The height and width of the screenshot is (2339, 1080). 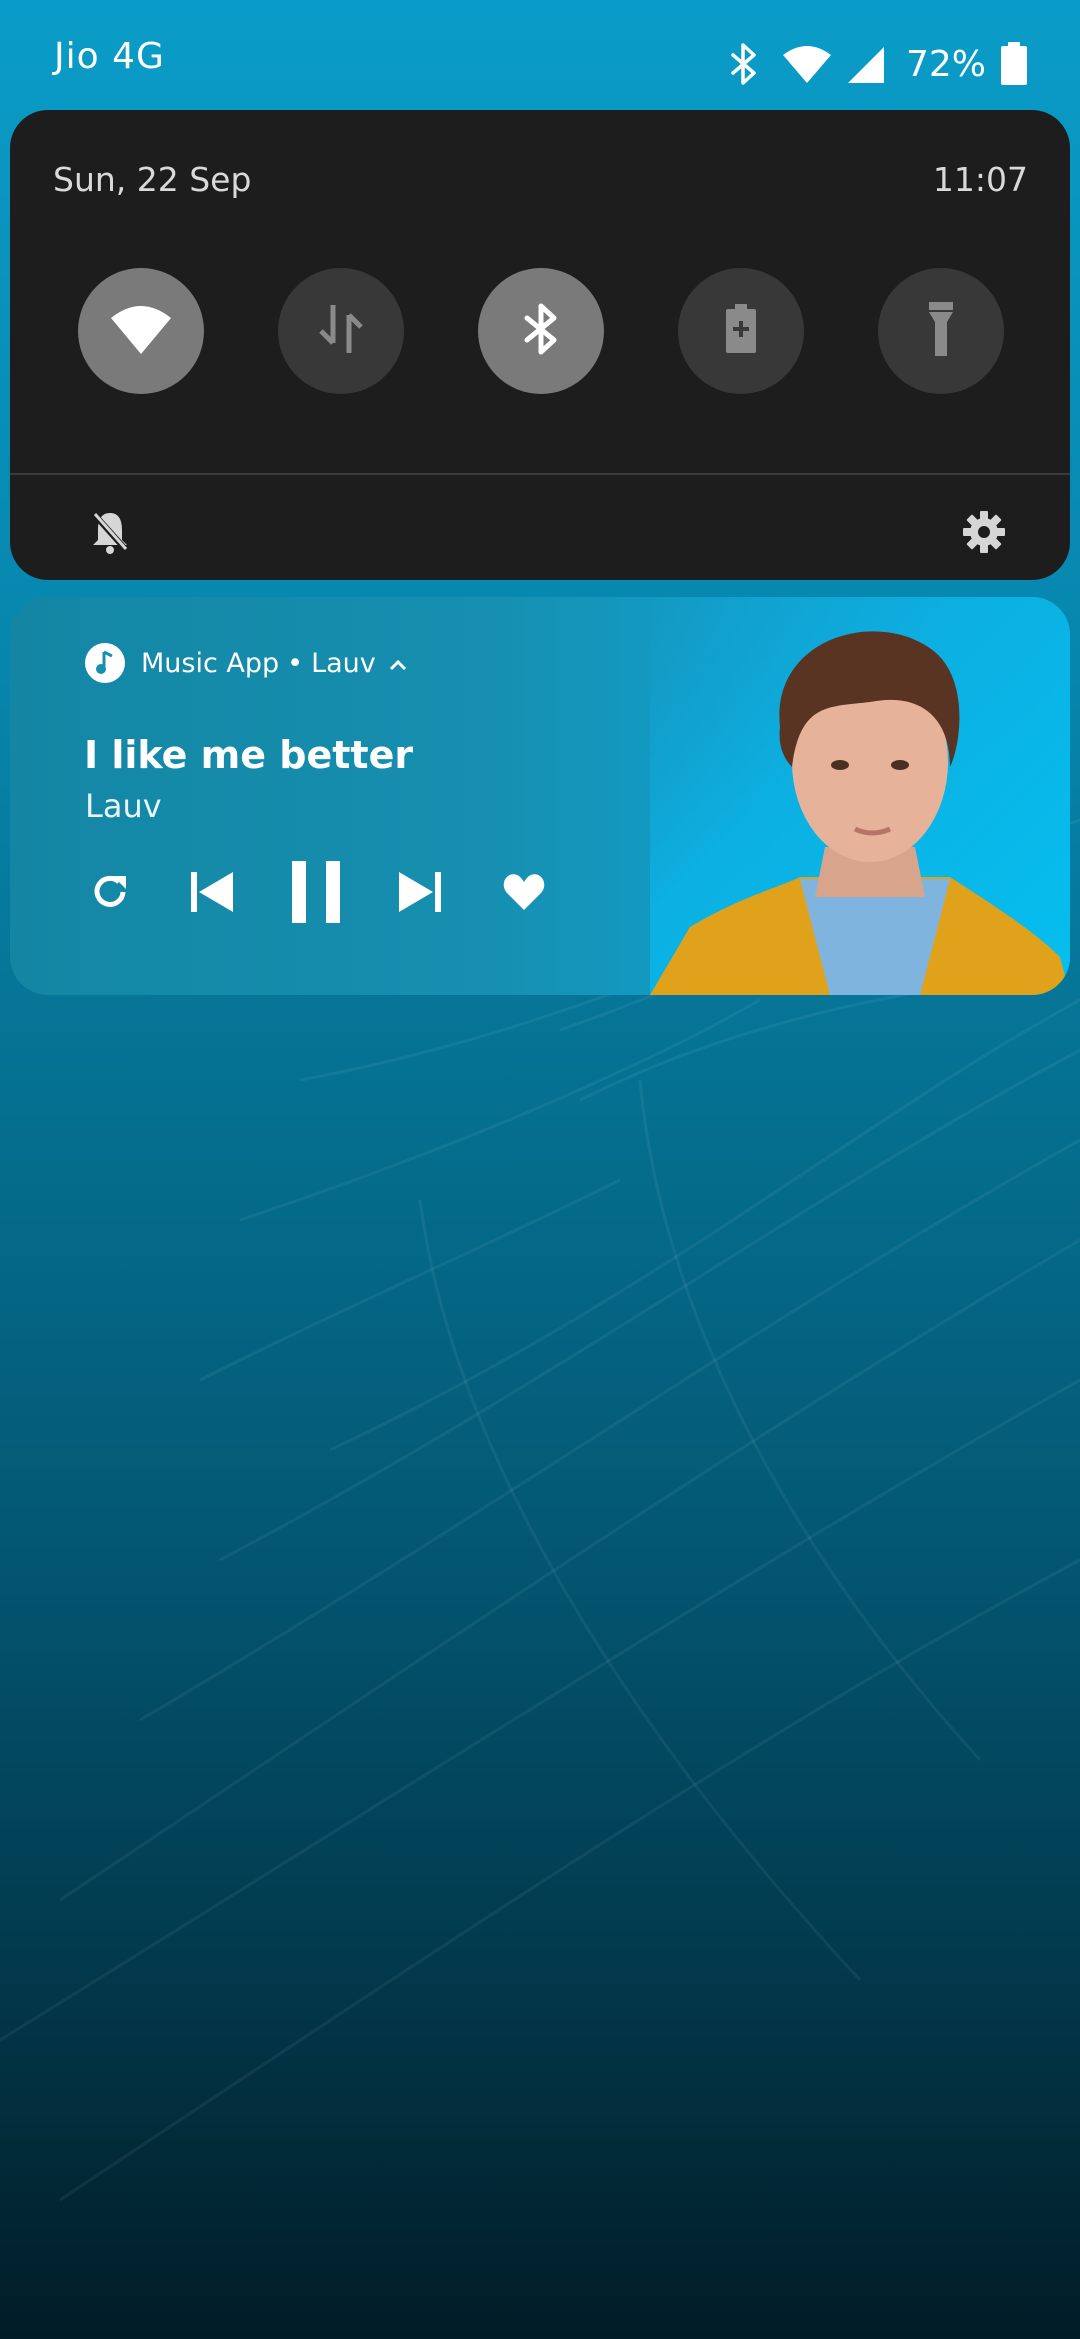 I want to click on pause-button, so click(x=316, y=894).